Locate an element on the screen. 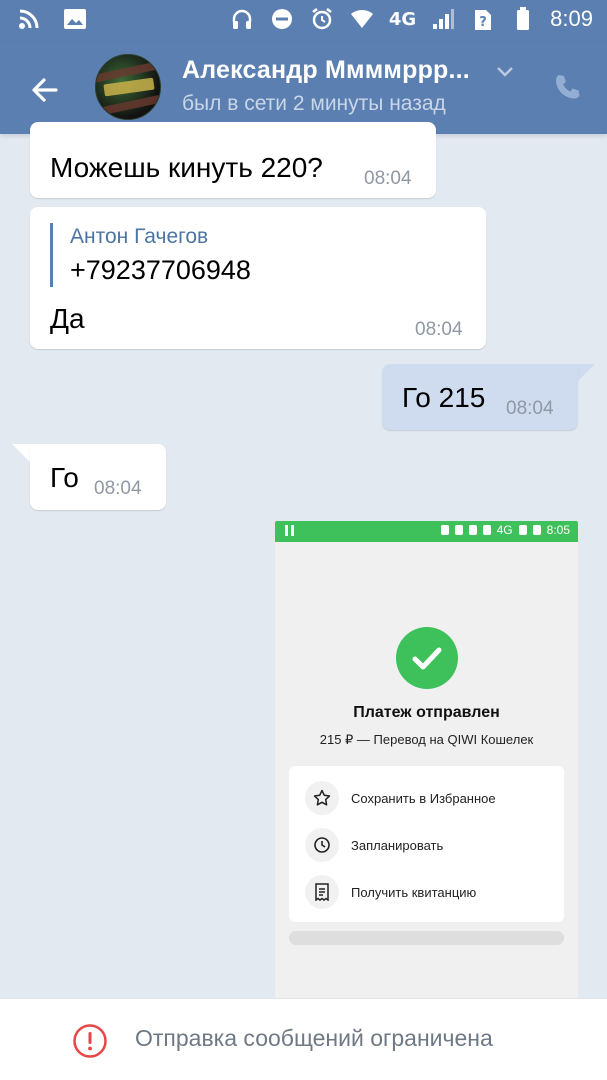  attachment-network: 4G is located at coordinates (504, 530).